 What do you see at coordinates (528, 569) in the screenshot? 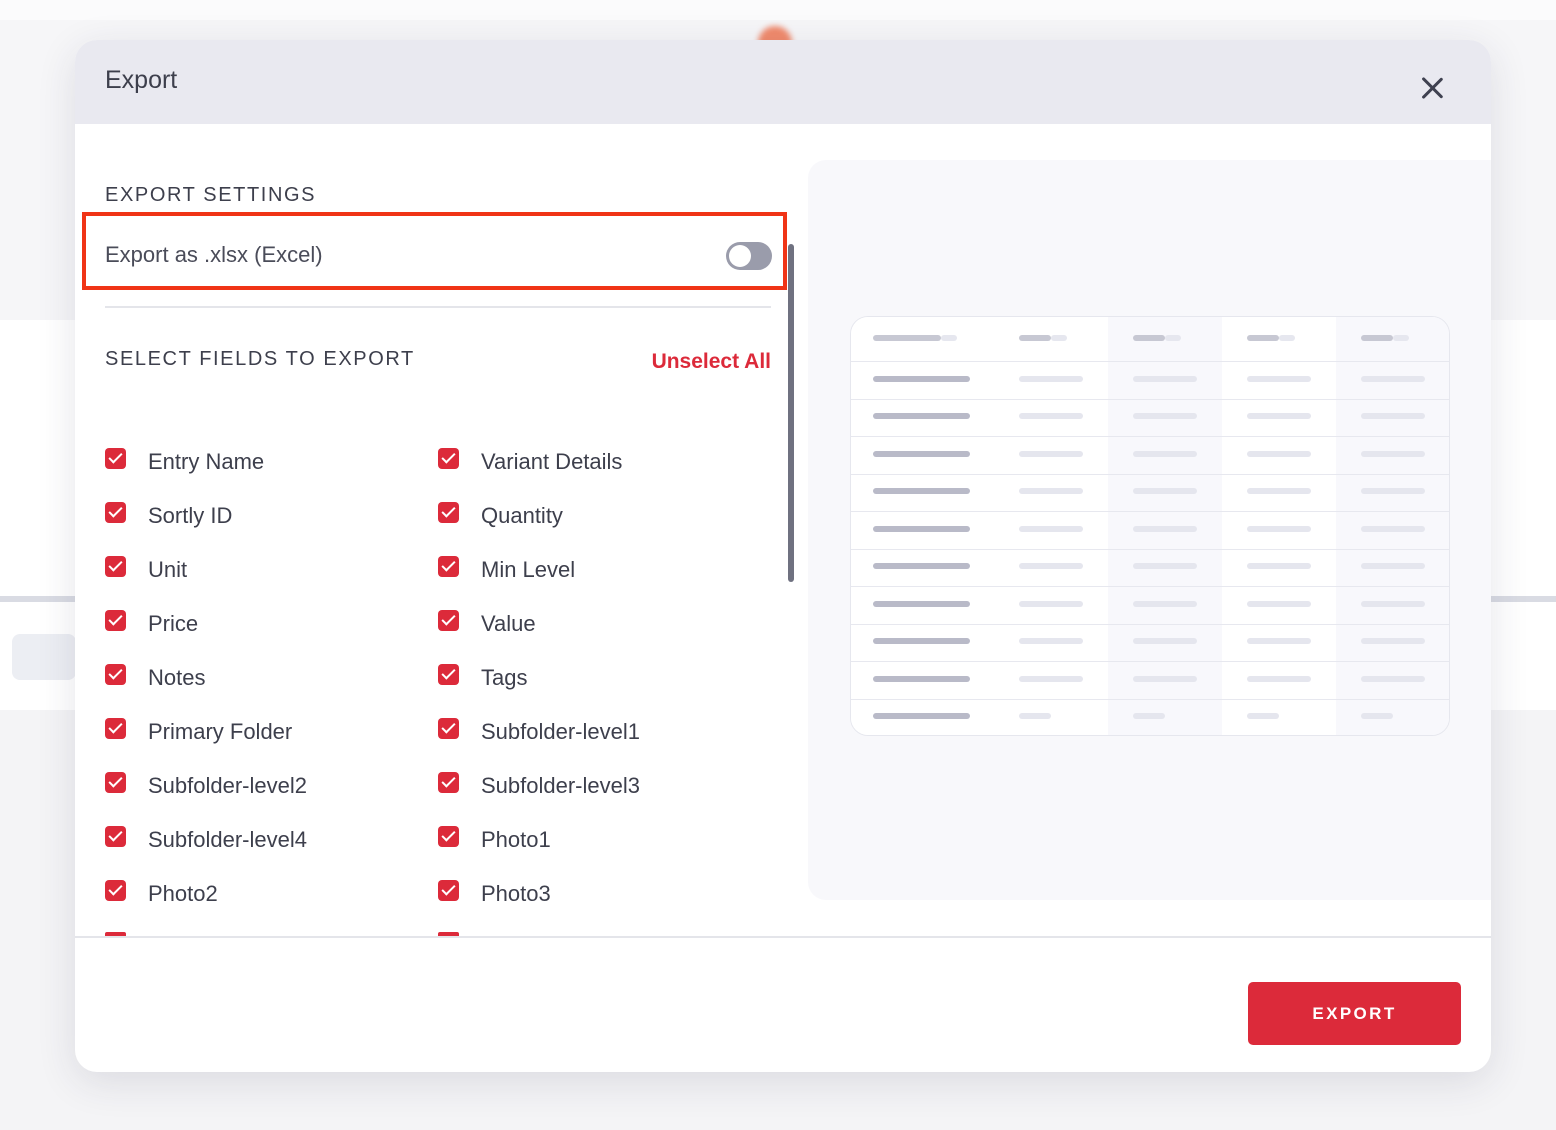
I see `field-label: Min Level` at bounding box center [528, 569].